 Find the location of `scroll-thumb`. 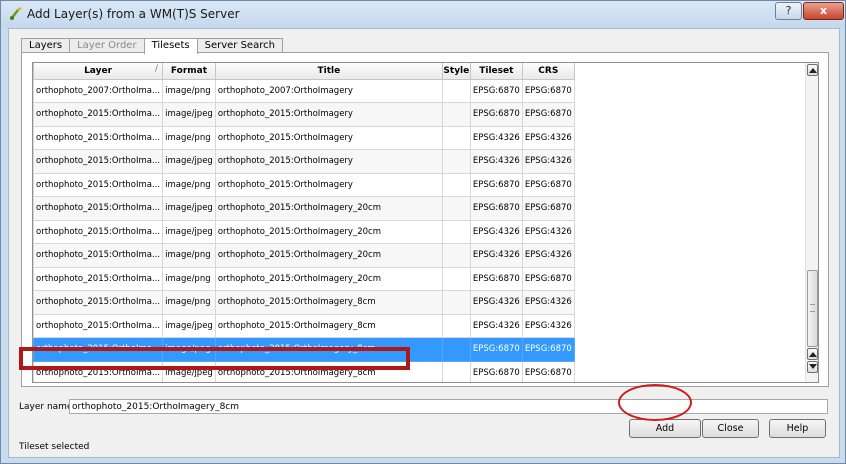

scroll-thumb is located at coordinates (812, 308).